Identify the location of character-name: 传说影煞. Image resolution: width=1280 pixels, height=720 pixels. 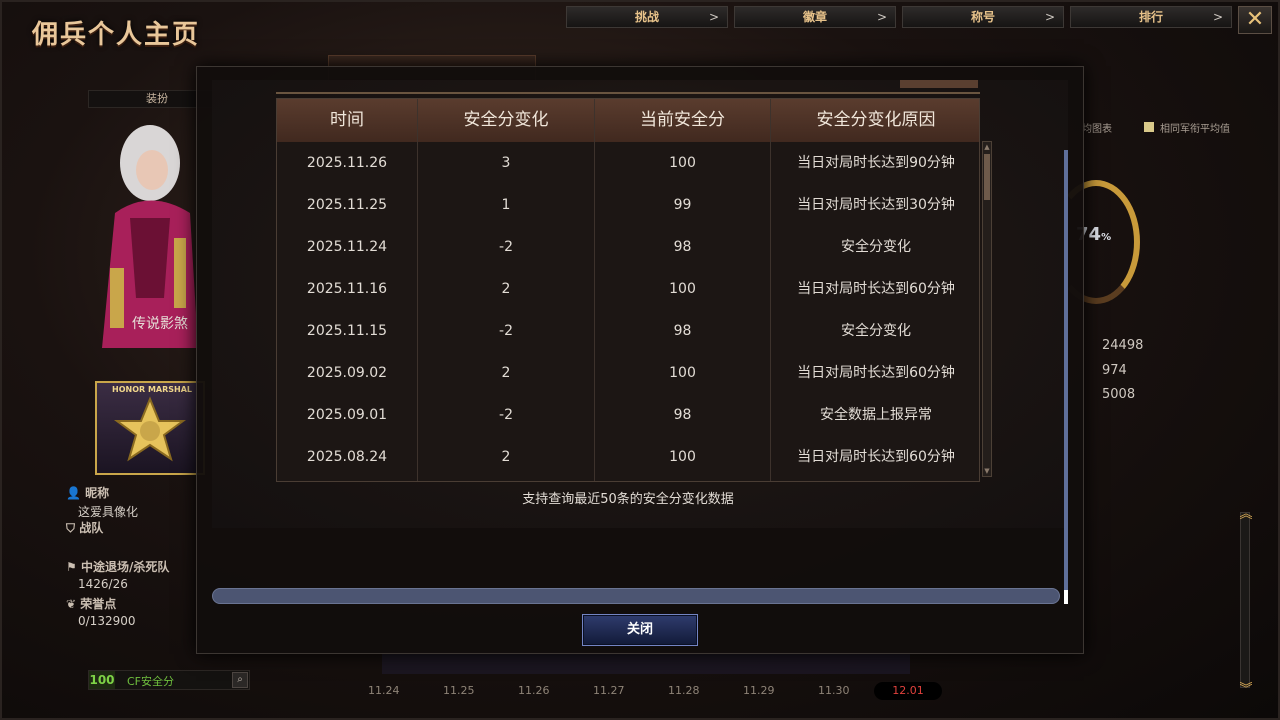
(160, 324).